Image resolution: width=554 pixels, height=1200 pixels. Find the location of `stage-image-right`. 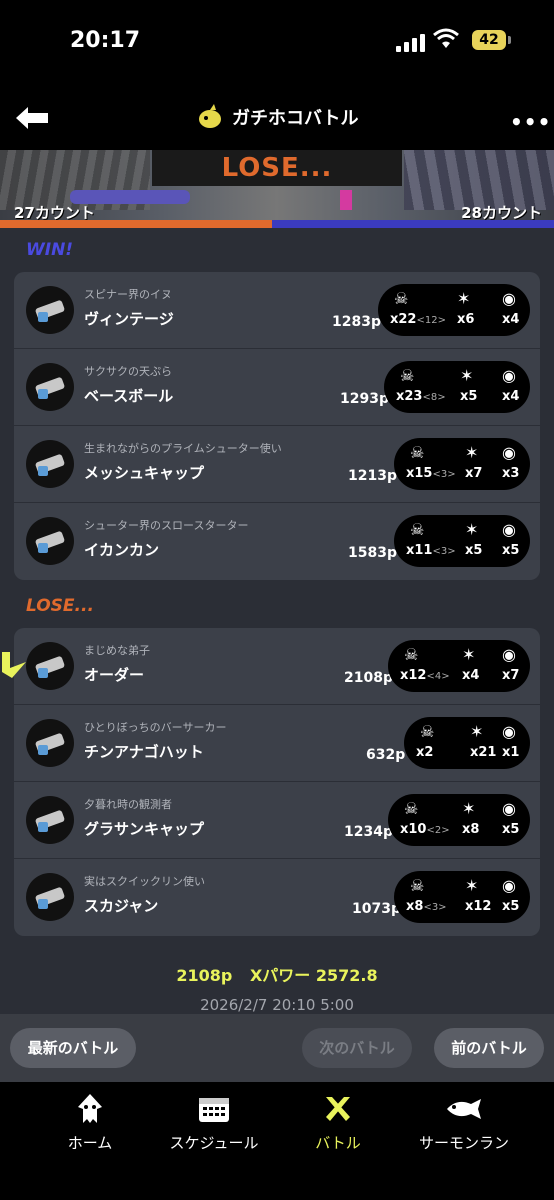

stage-image-right is located at coordinates (479, 180).